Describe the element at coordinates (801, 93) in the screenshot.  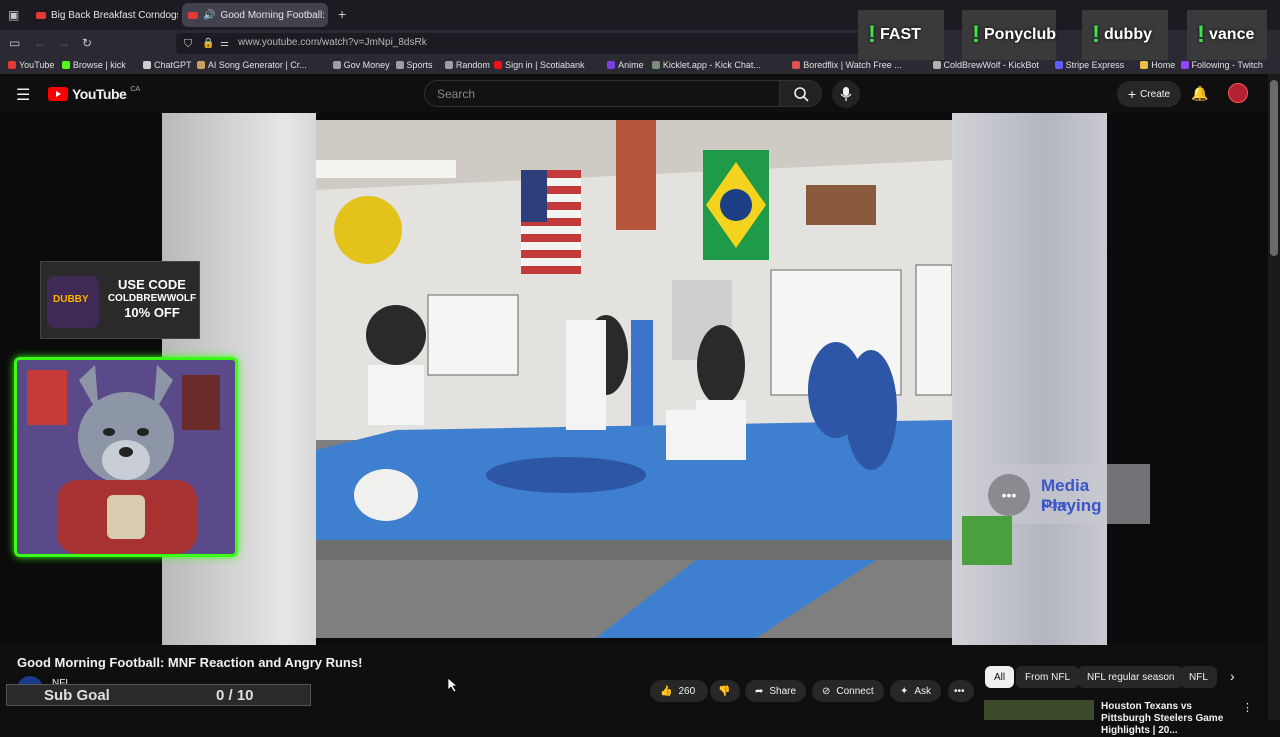
I see `search-button` at that location.